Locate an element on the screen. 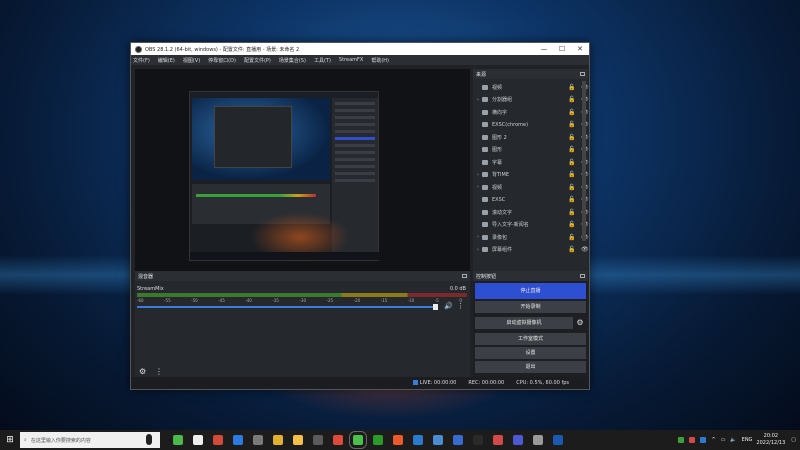 The height and width of the screenshot is (450, 800). menu-streamfx: StreamFX is located at coordinates (351, 60).